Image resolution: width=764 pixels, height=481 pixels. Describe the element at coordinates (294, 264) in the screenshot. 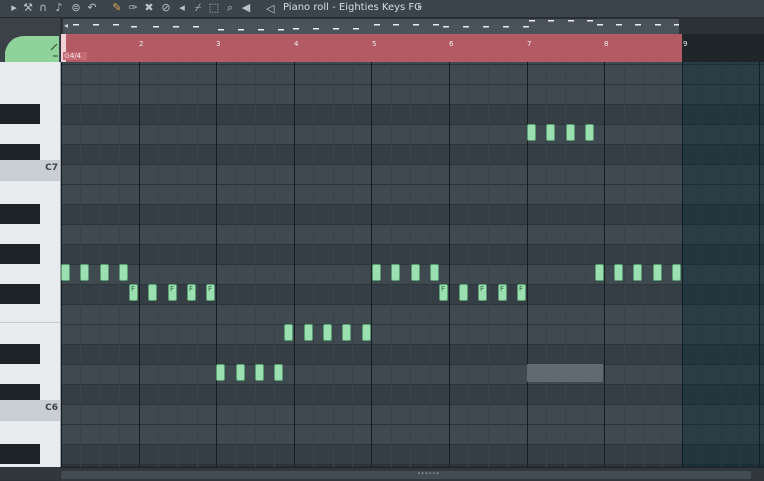

I see `bar-line` at that location.